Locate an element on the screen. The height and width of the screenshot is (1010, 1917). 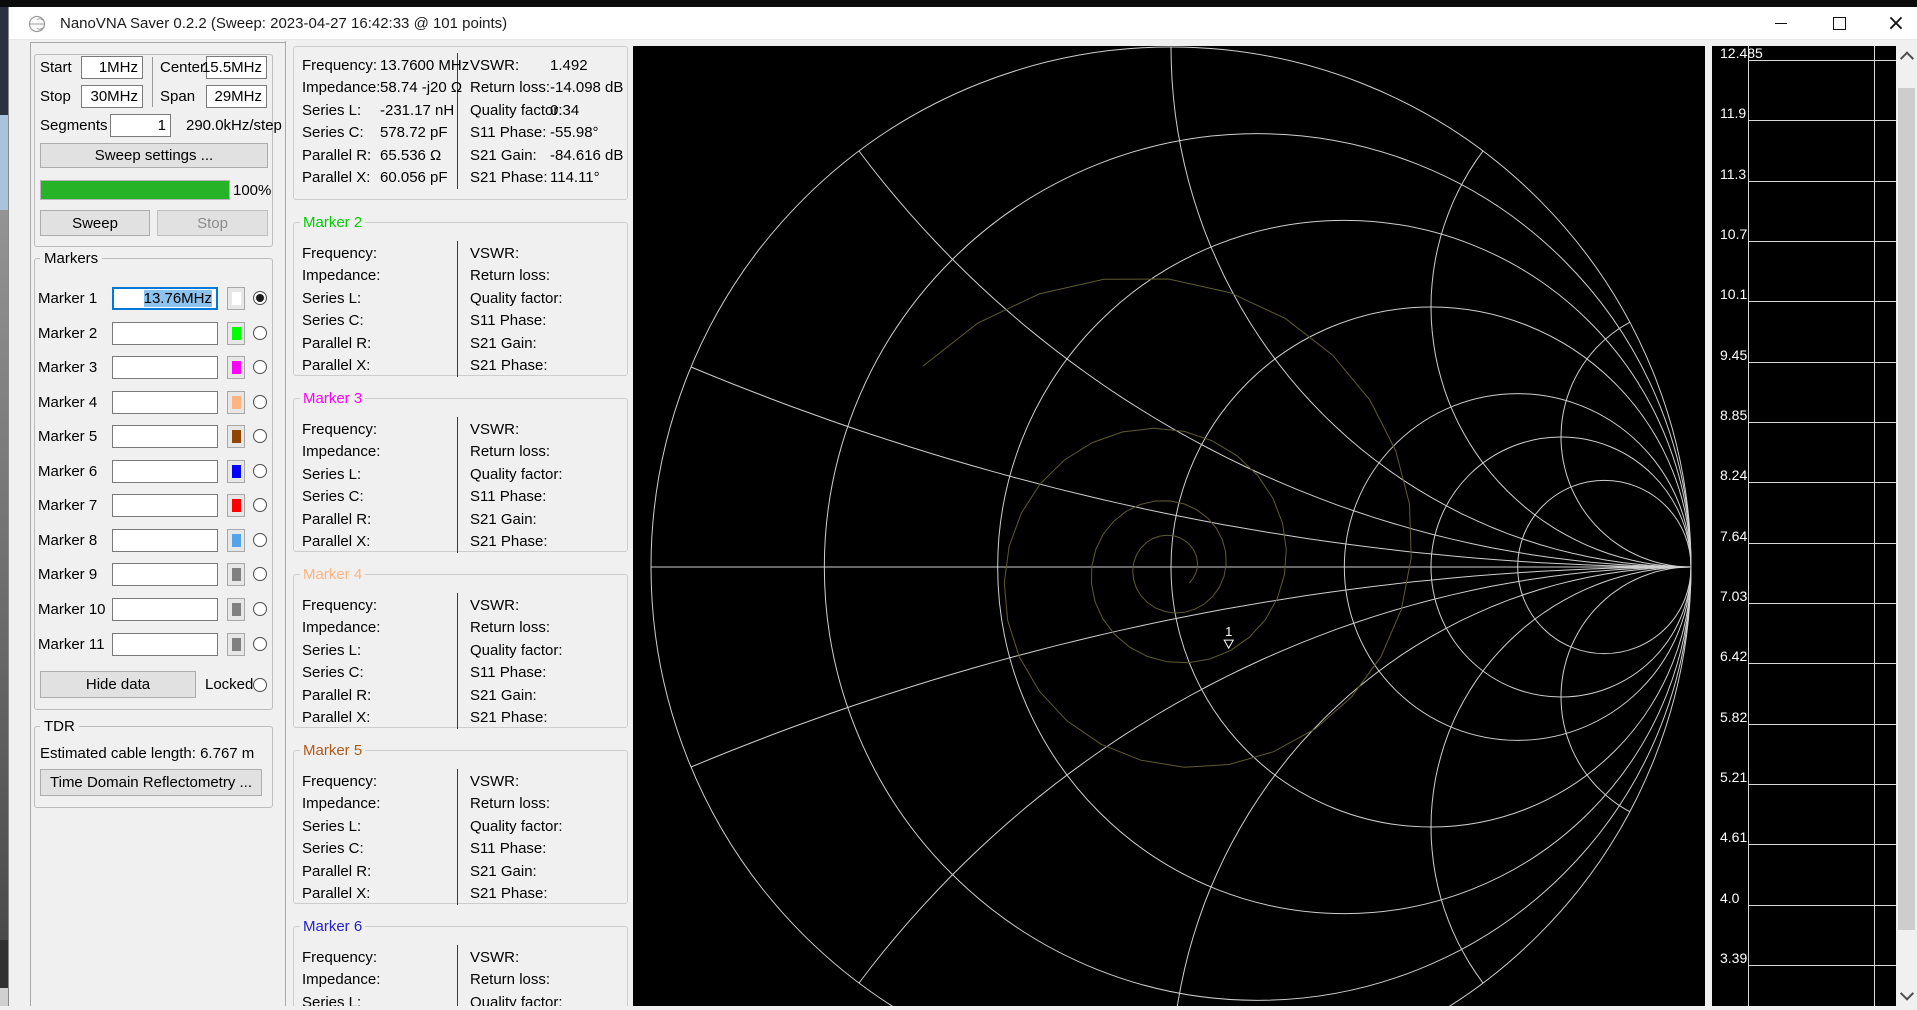
stop-input: 30MHz is located at coordinates (112, 96).